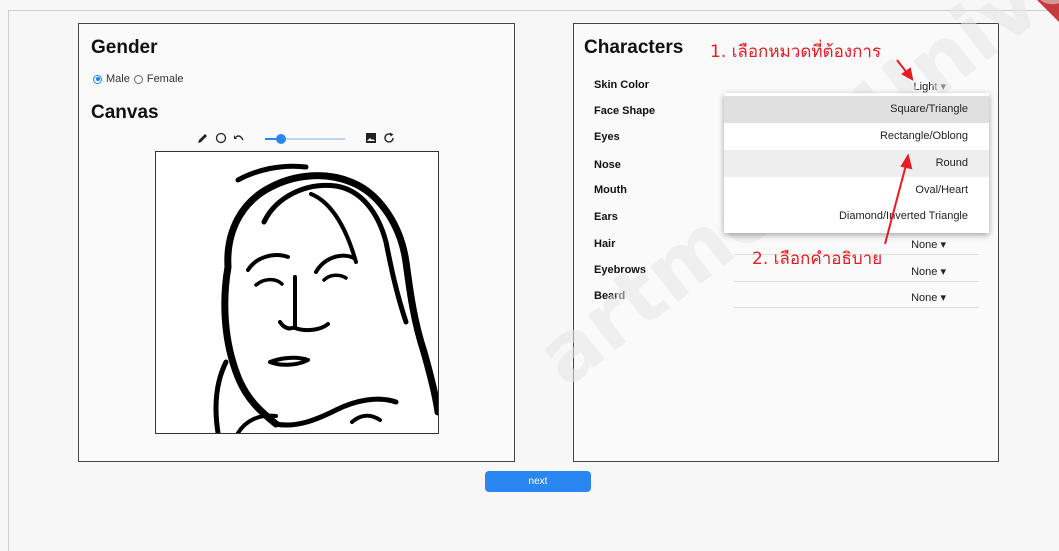 The height and width of the screenshot is (551, 1059). I want to click on annotation-arrows, so click(899, 152).